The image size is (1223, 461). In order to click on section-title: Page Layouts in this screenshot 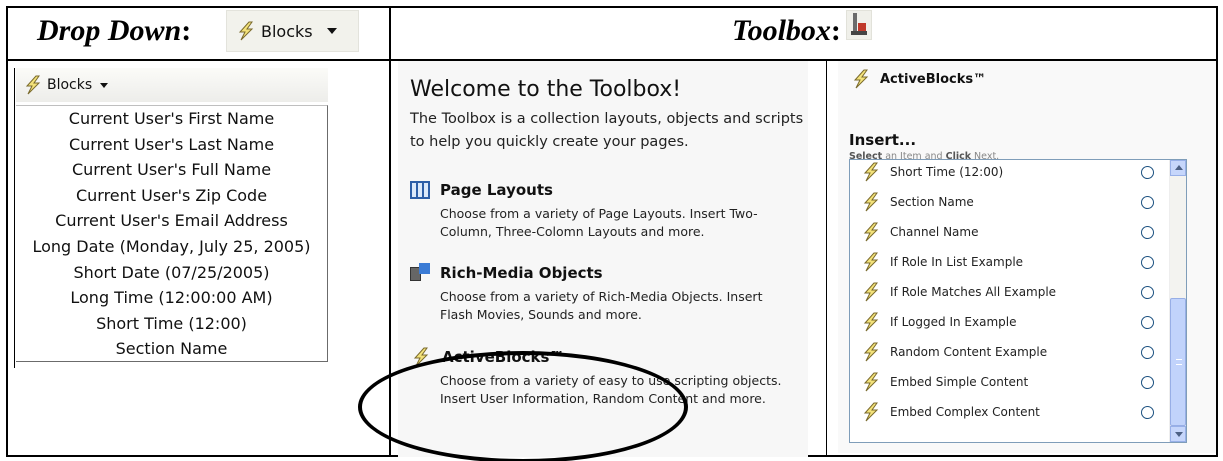, I will do `click(496, 190)`.